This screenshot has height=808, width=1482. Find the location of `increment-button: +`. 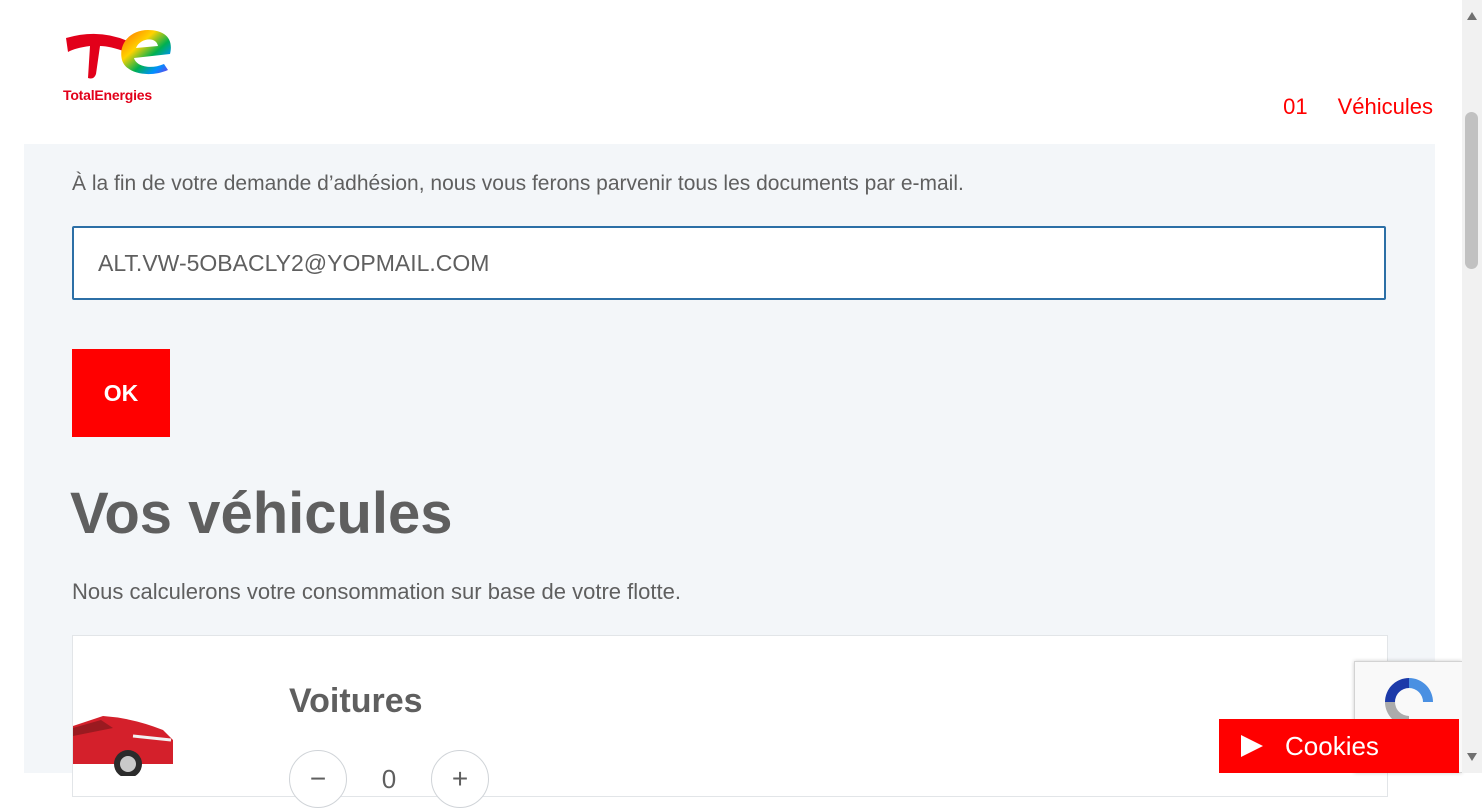

increment-button: + is located at coordinates (460, 779).